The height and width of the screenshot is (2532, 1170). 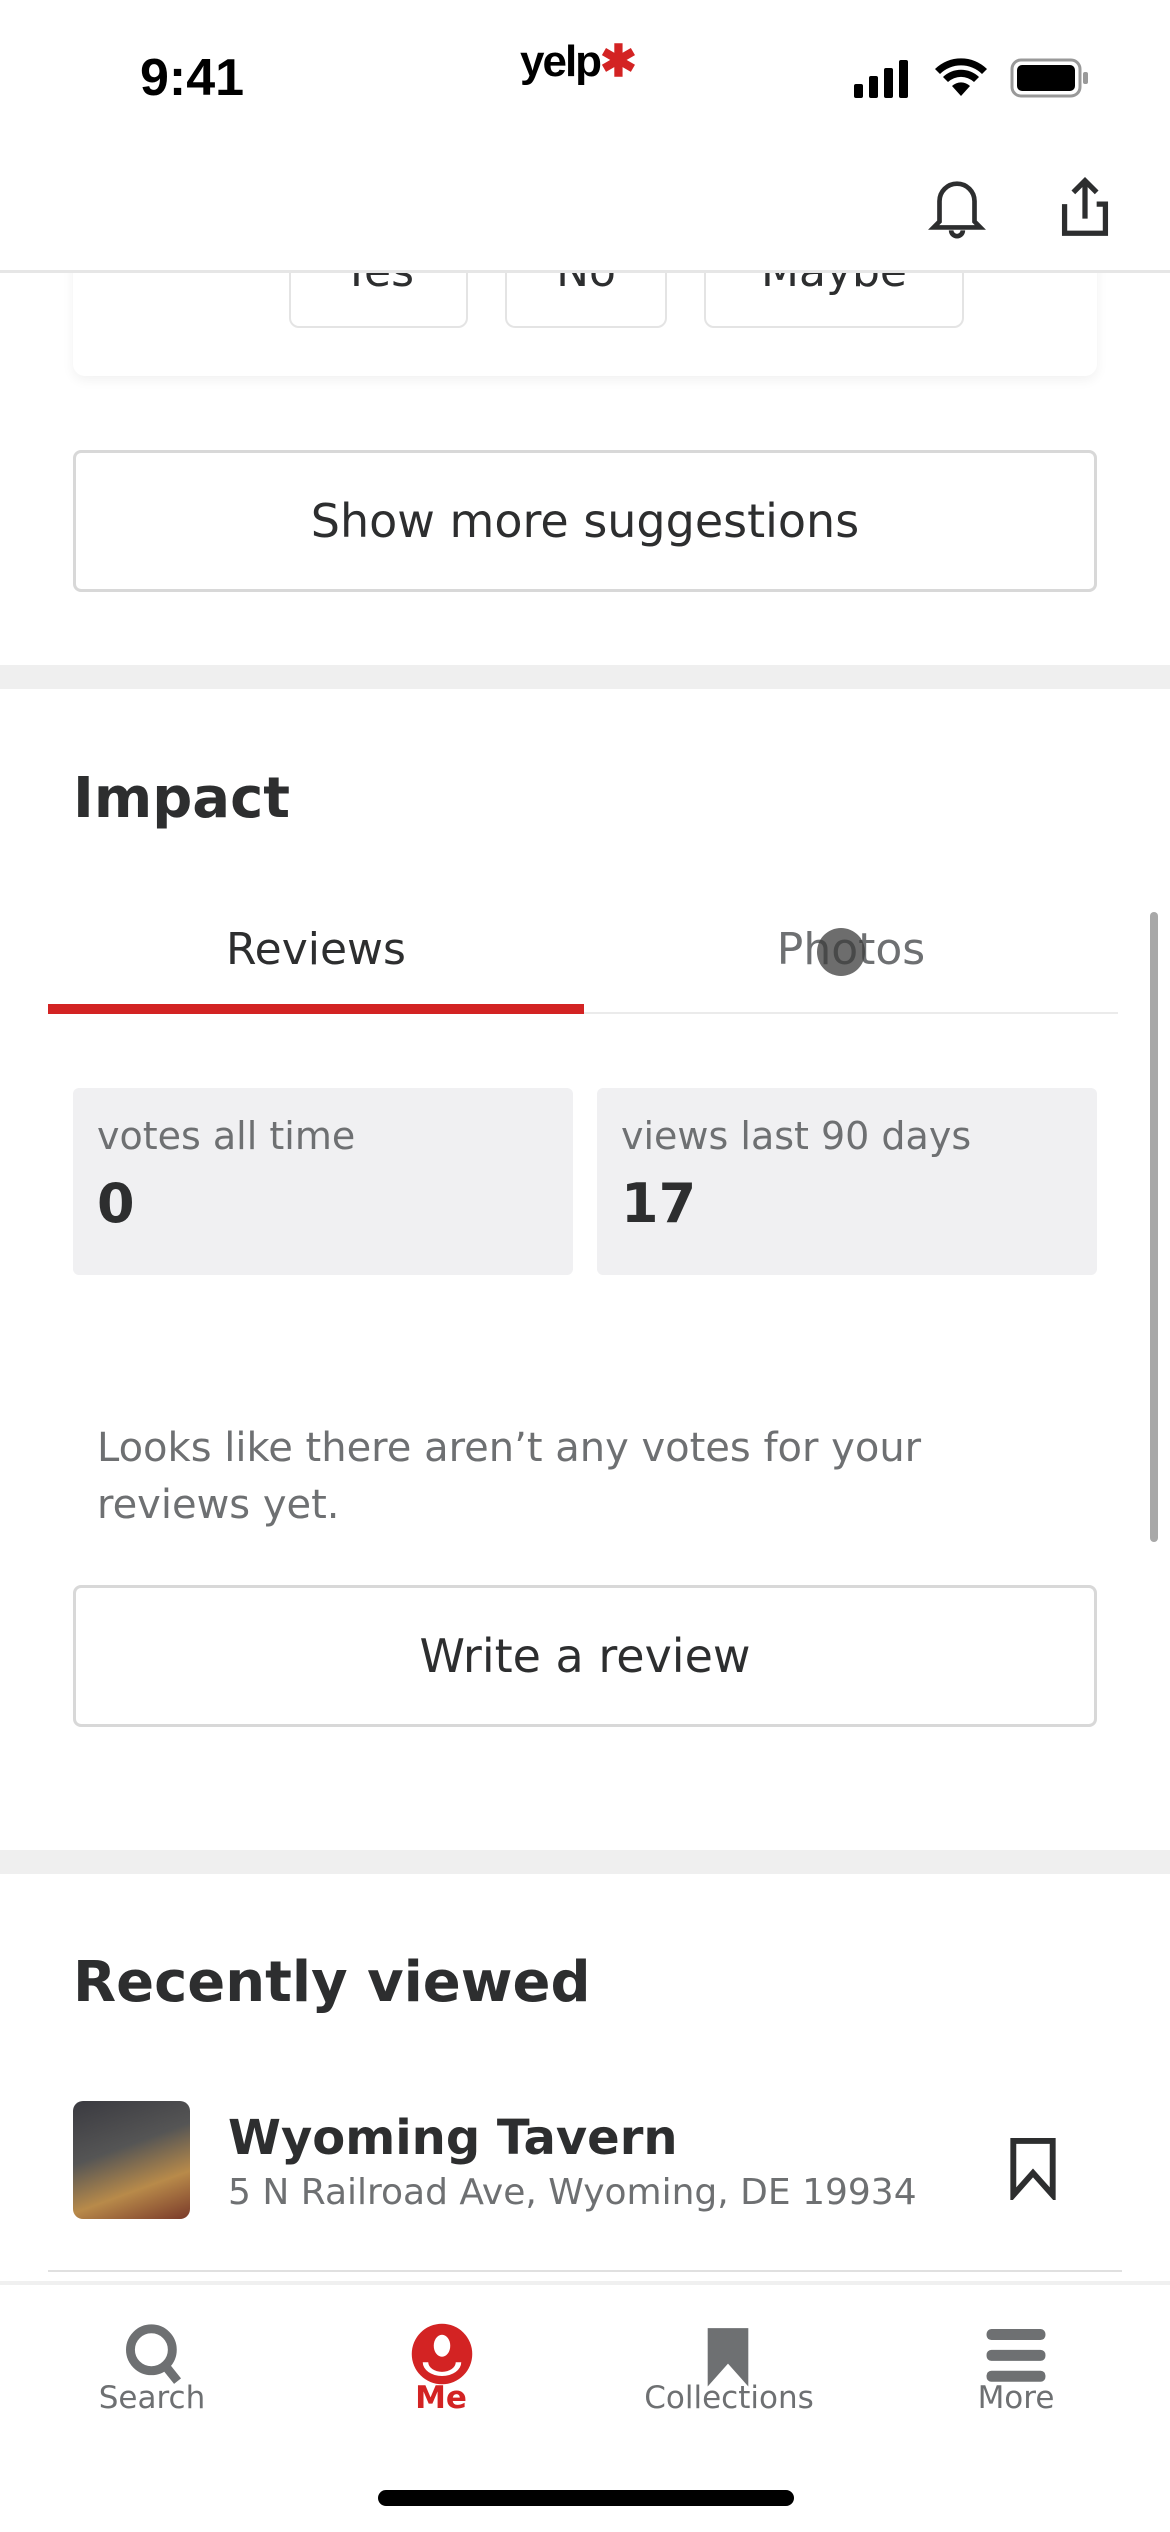 What do you see at coordinates (316, 962) in the screenshot?
I see `tab-reviews: Reviews` at bounding box center [316, 962].